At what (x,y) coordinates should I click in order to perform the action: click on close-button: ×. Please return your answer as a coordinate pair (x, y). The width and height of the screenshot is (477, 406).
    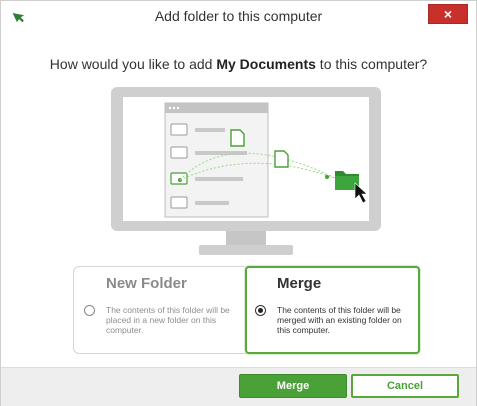
    Looking at the image, I should click on (448, 14).